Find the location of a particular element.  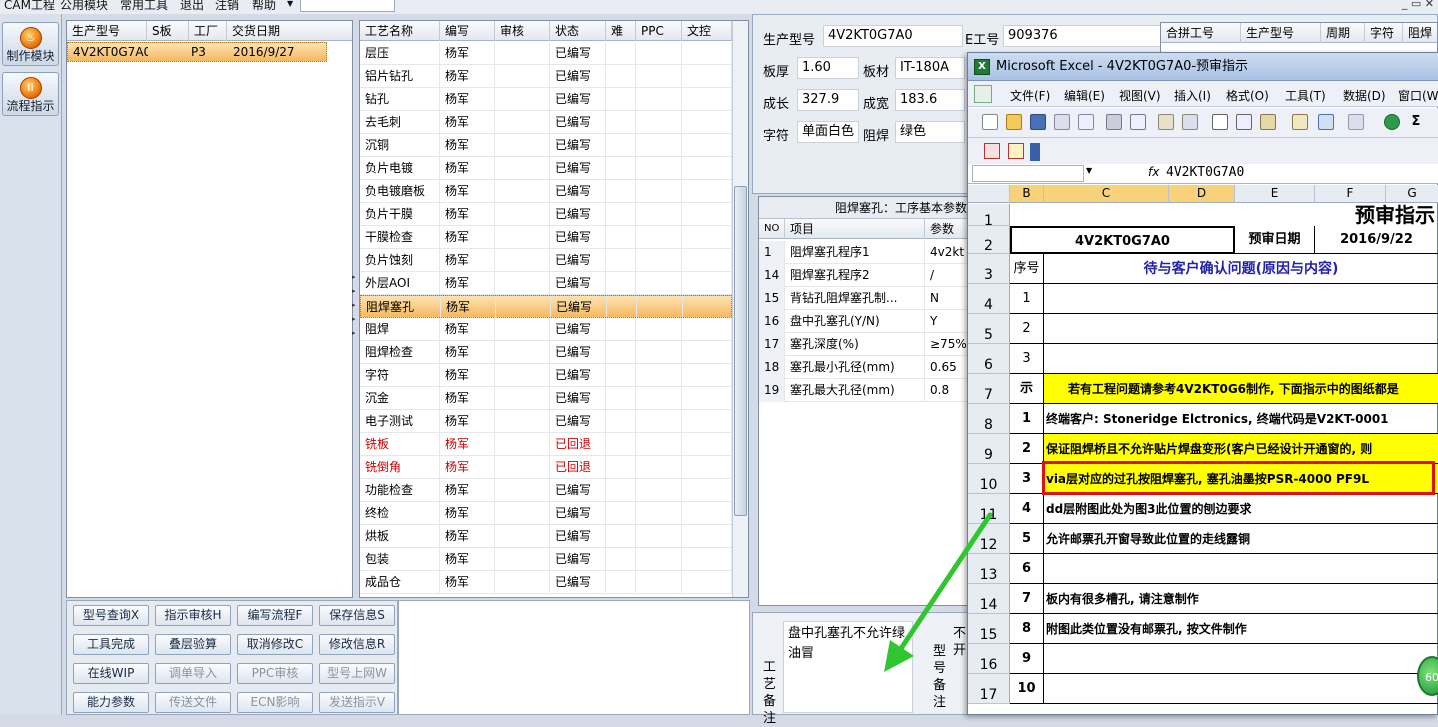

col-header: 审核 is located at coordinates (522, 31).